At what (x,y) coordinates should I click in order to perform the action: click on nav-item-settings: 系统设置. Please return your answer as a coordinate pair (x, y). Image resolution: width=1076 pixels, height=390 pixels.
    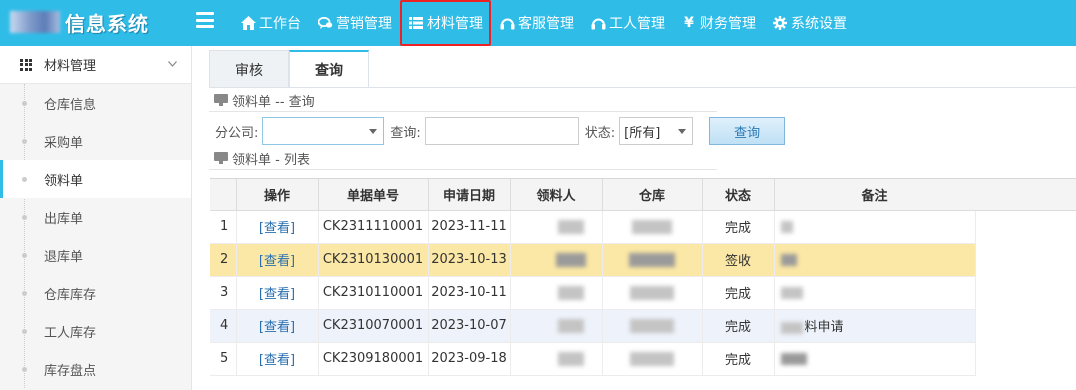
    Looking at the image, I should click on (809, 23).